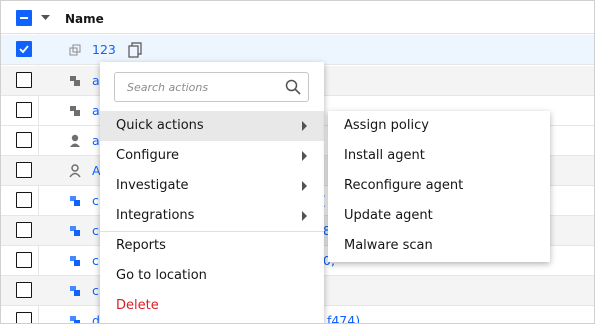 Image resolution: width=595 pixels, height=324 pixels. I want to click on table-header: Name, so click(297, 17).